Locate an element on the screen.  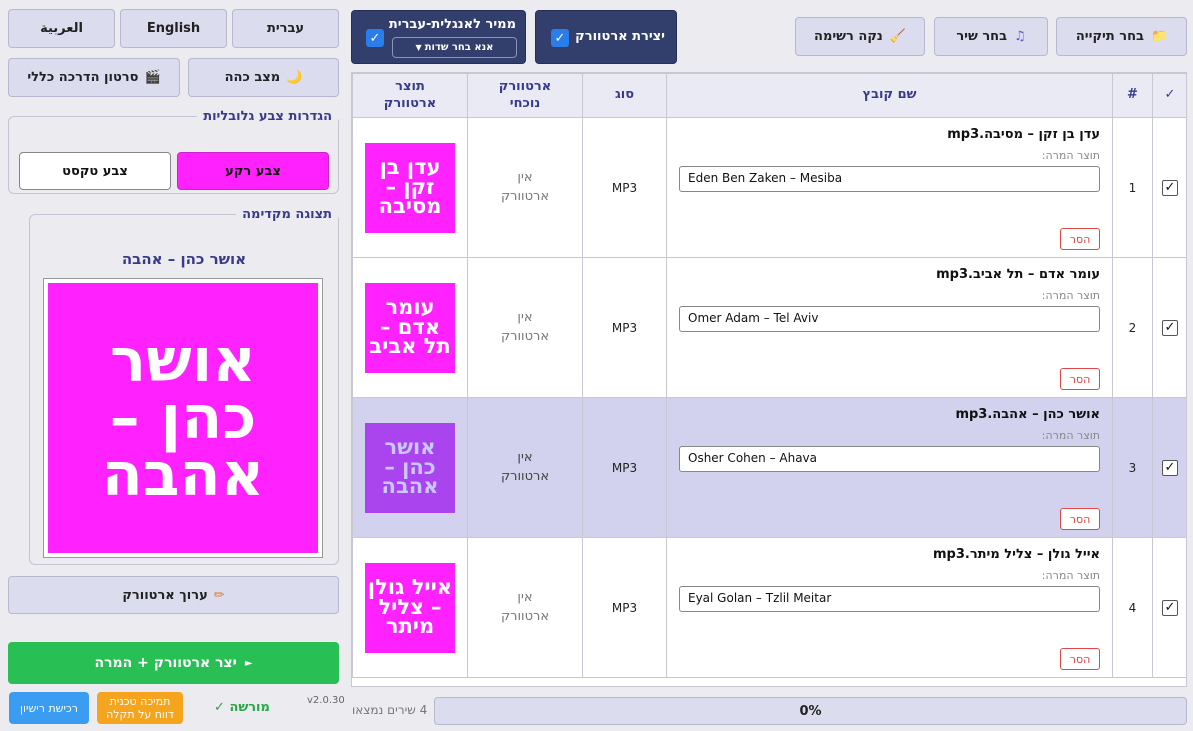
preview-line-2: כהן – is located at coordinates (183, 417).